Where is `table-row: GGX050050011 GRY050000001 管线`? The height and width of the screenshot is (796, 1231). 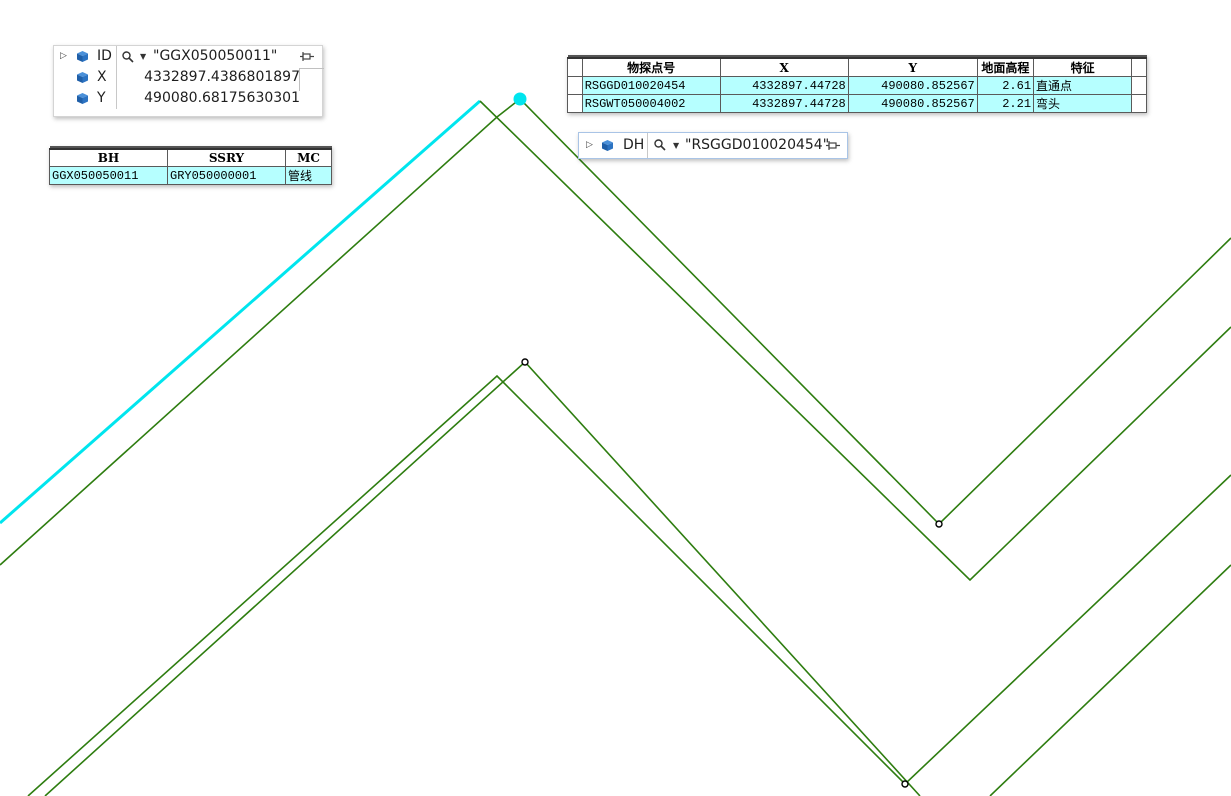
table-row: GGX050050011 GRY050000001 管线 is located at coordinates (190, 175).